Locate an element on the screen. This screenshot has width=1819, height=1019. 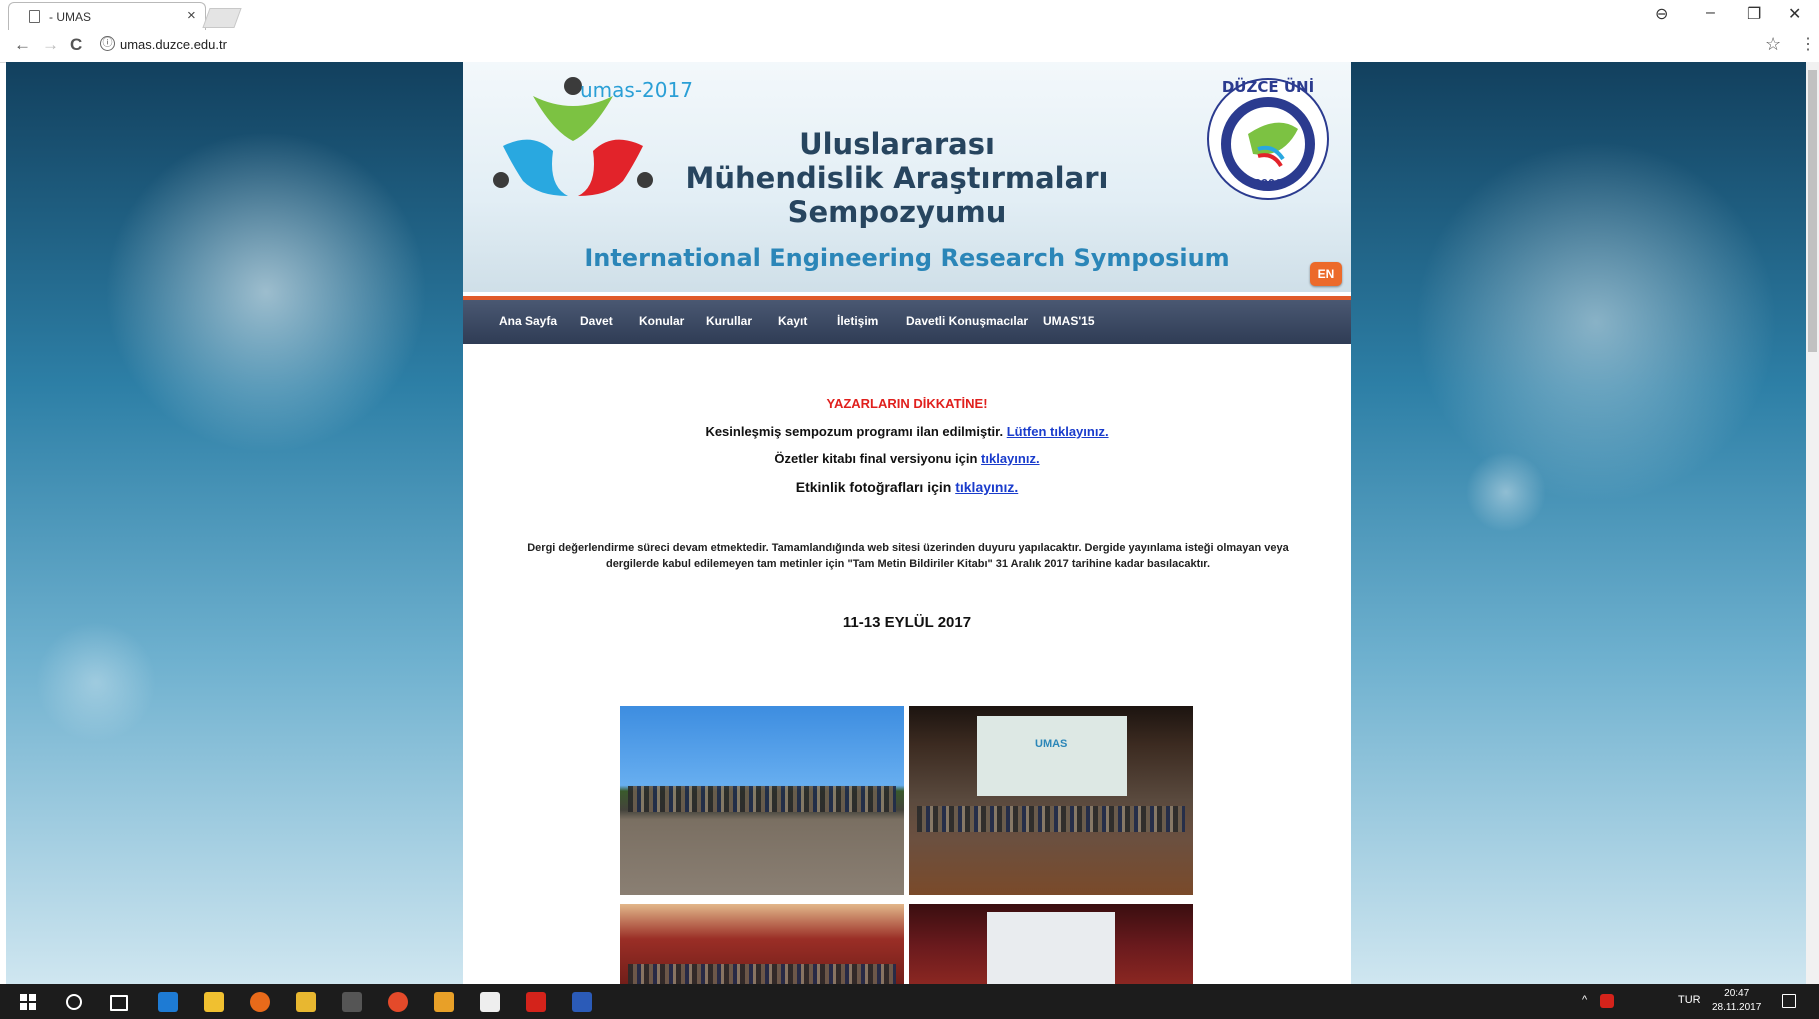
firefox-icon is located at coordinates (260, 1002).